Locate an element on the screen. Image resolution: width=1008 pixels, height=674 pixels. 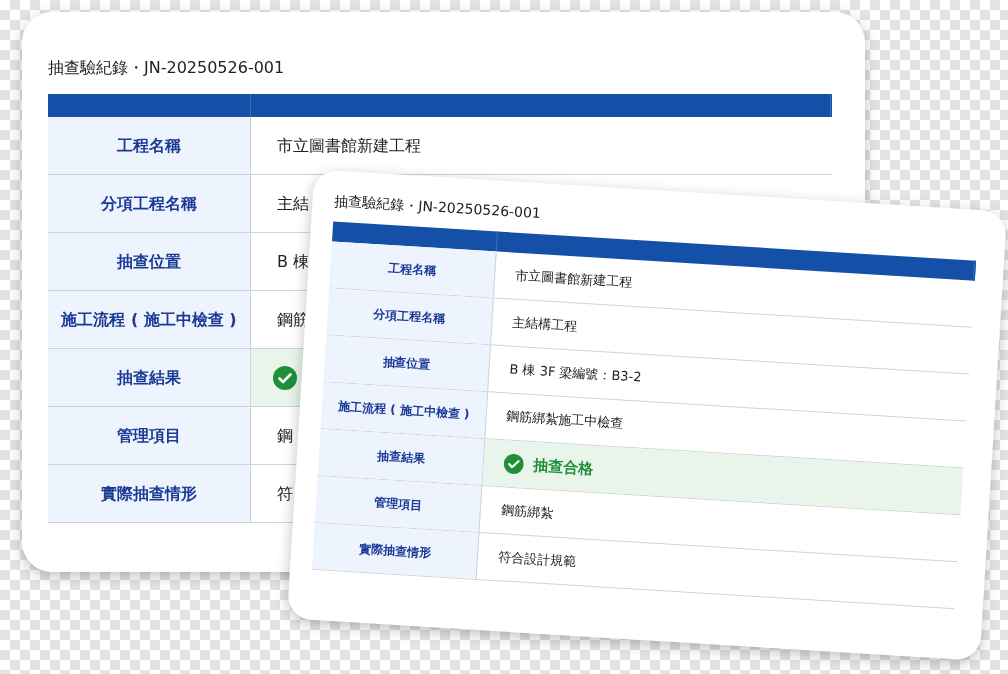
field-value: 主結 is located at coordinates (293, 203).